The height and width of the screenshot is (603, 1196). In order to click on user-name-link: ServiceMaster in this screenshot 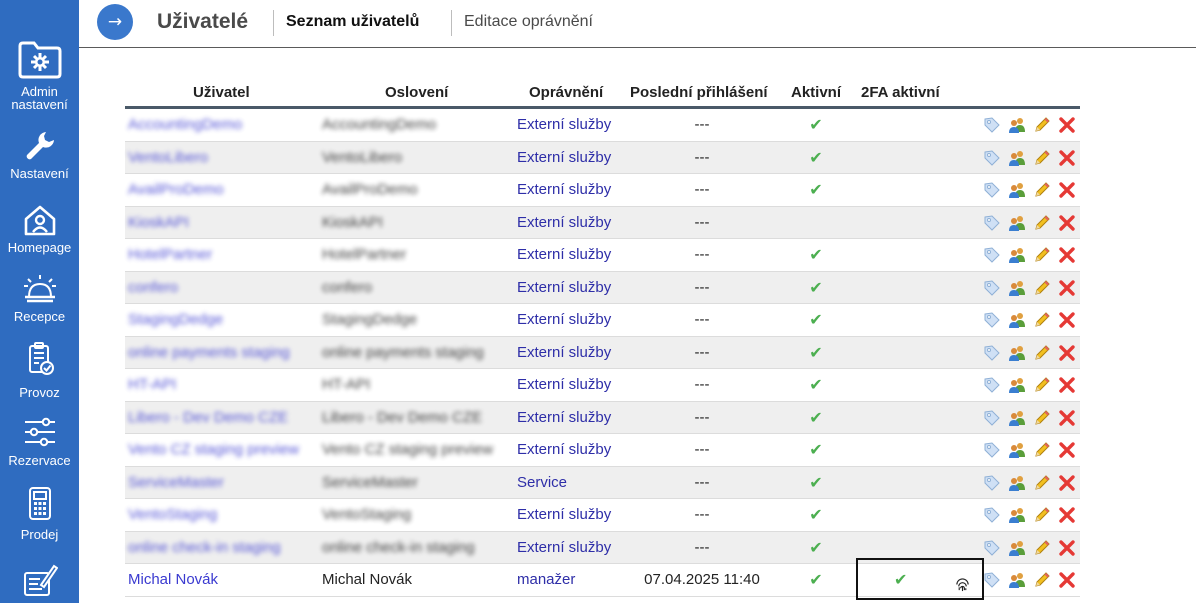, I will do `click(223, 483)`.